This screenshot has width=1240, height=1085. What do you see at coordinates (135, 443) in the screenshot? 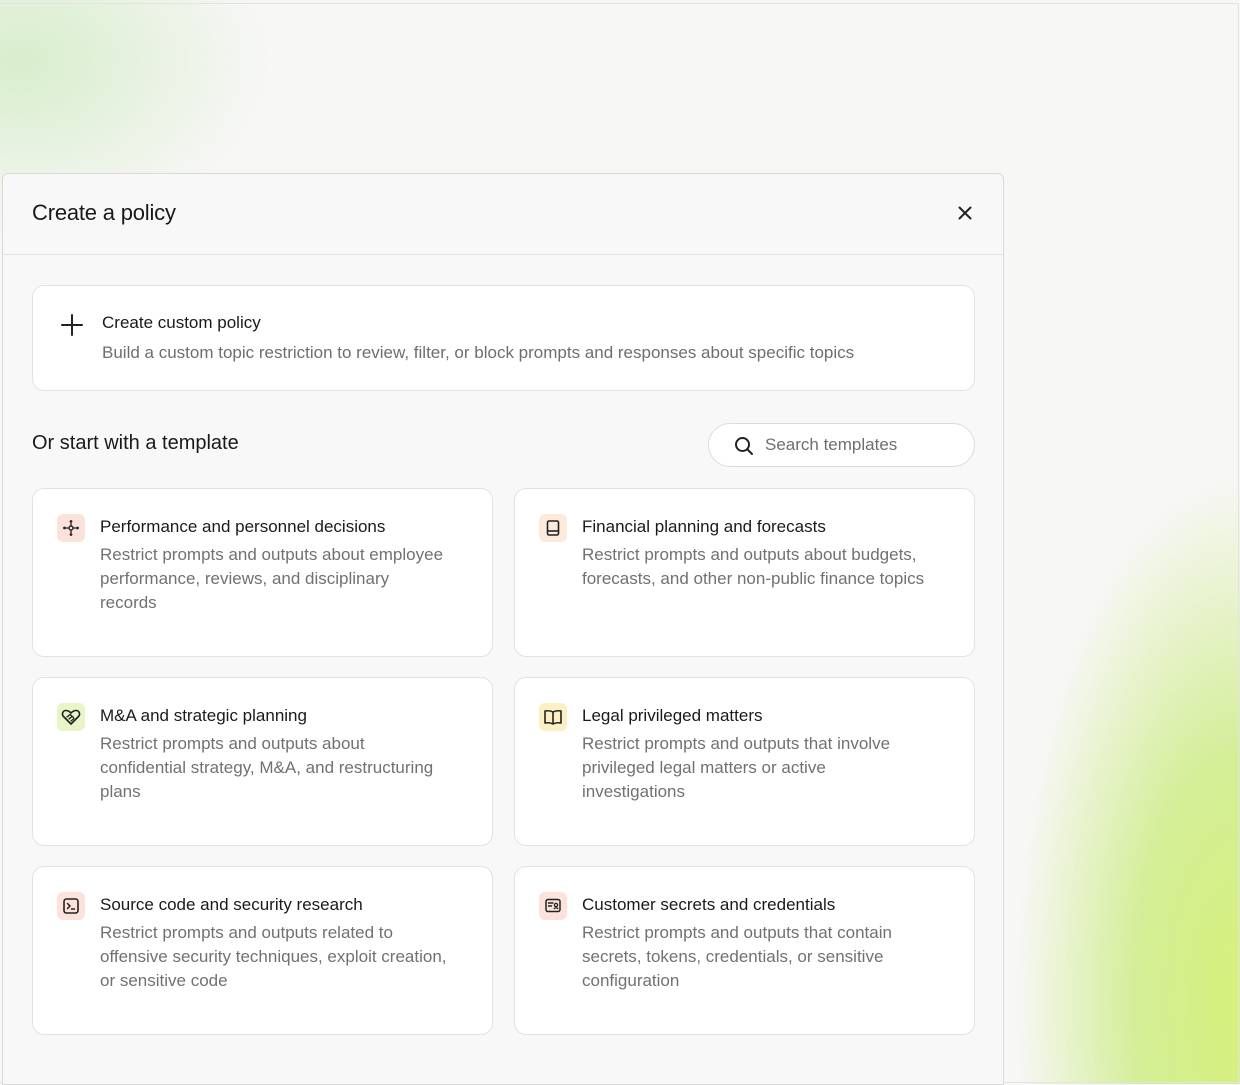
I see `template-section-title: Or start with a template` at bounding box center [135, 443].